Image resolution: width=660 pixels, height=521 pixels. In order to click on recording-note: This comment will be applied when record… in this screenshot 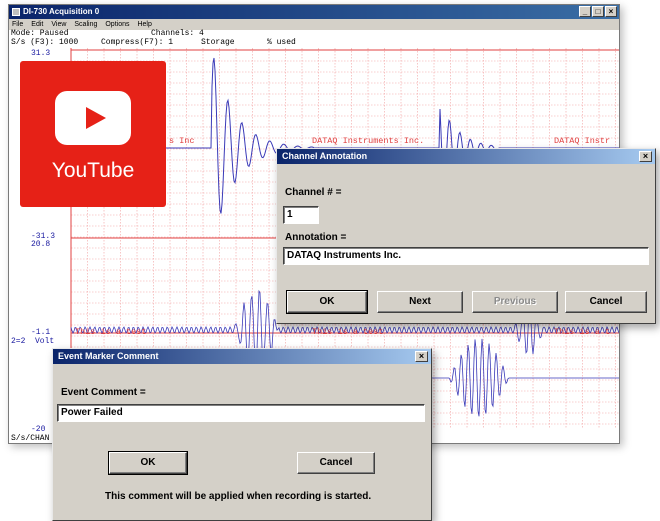, I will do `click(238, 496)`.